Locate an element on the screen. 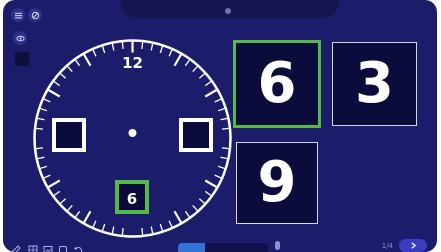 This screenshot has height=252, width=441. next-button is located at coordinates (413, 245).